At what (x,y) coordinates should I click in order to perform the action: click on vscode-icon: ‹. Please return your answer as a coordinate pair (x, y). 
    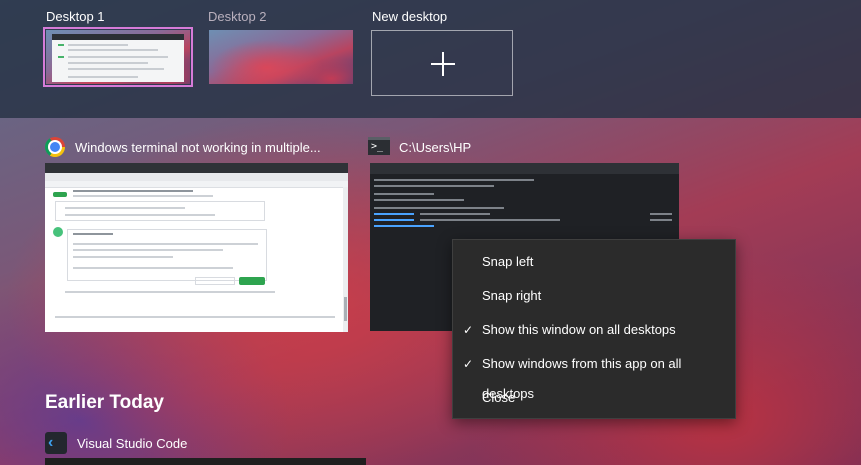
    Looking at the image, I should click on (56, 443).